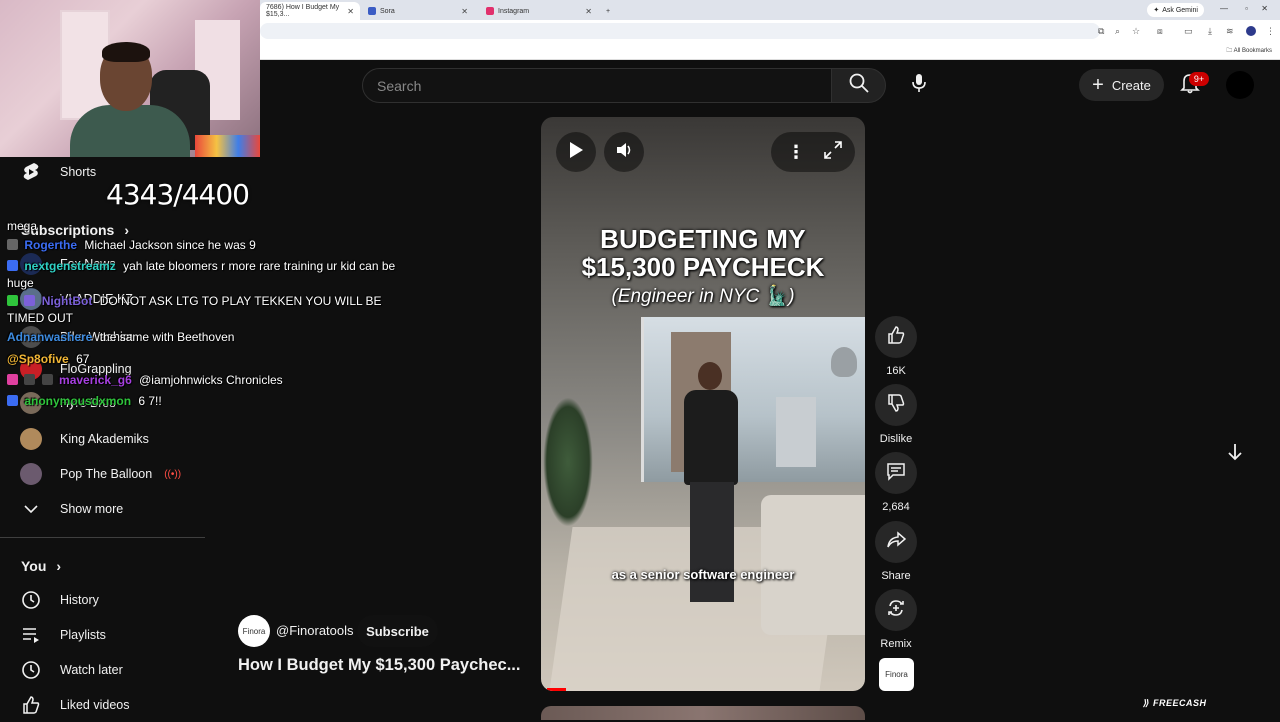 The image size is (1280, 722). I want to click on download-icon: ⤓, so click(1210, 31).